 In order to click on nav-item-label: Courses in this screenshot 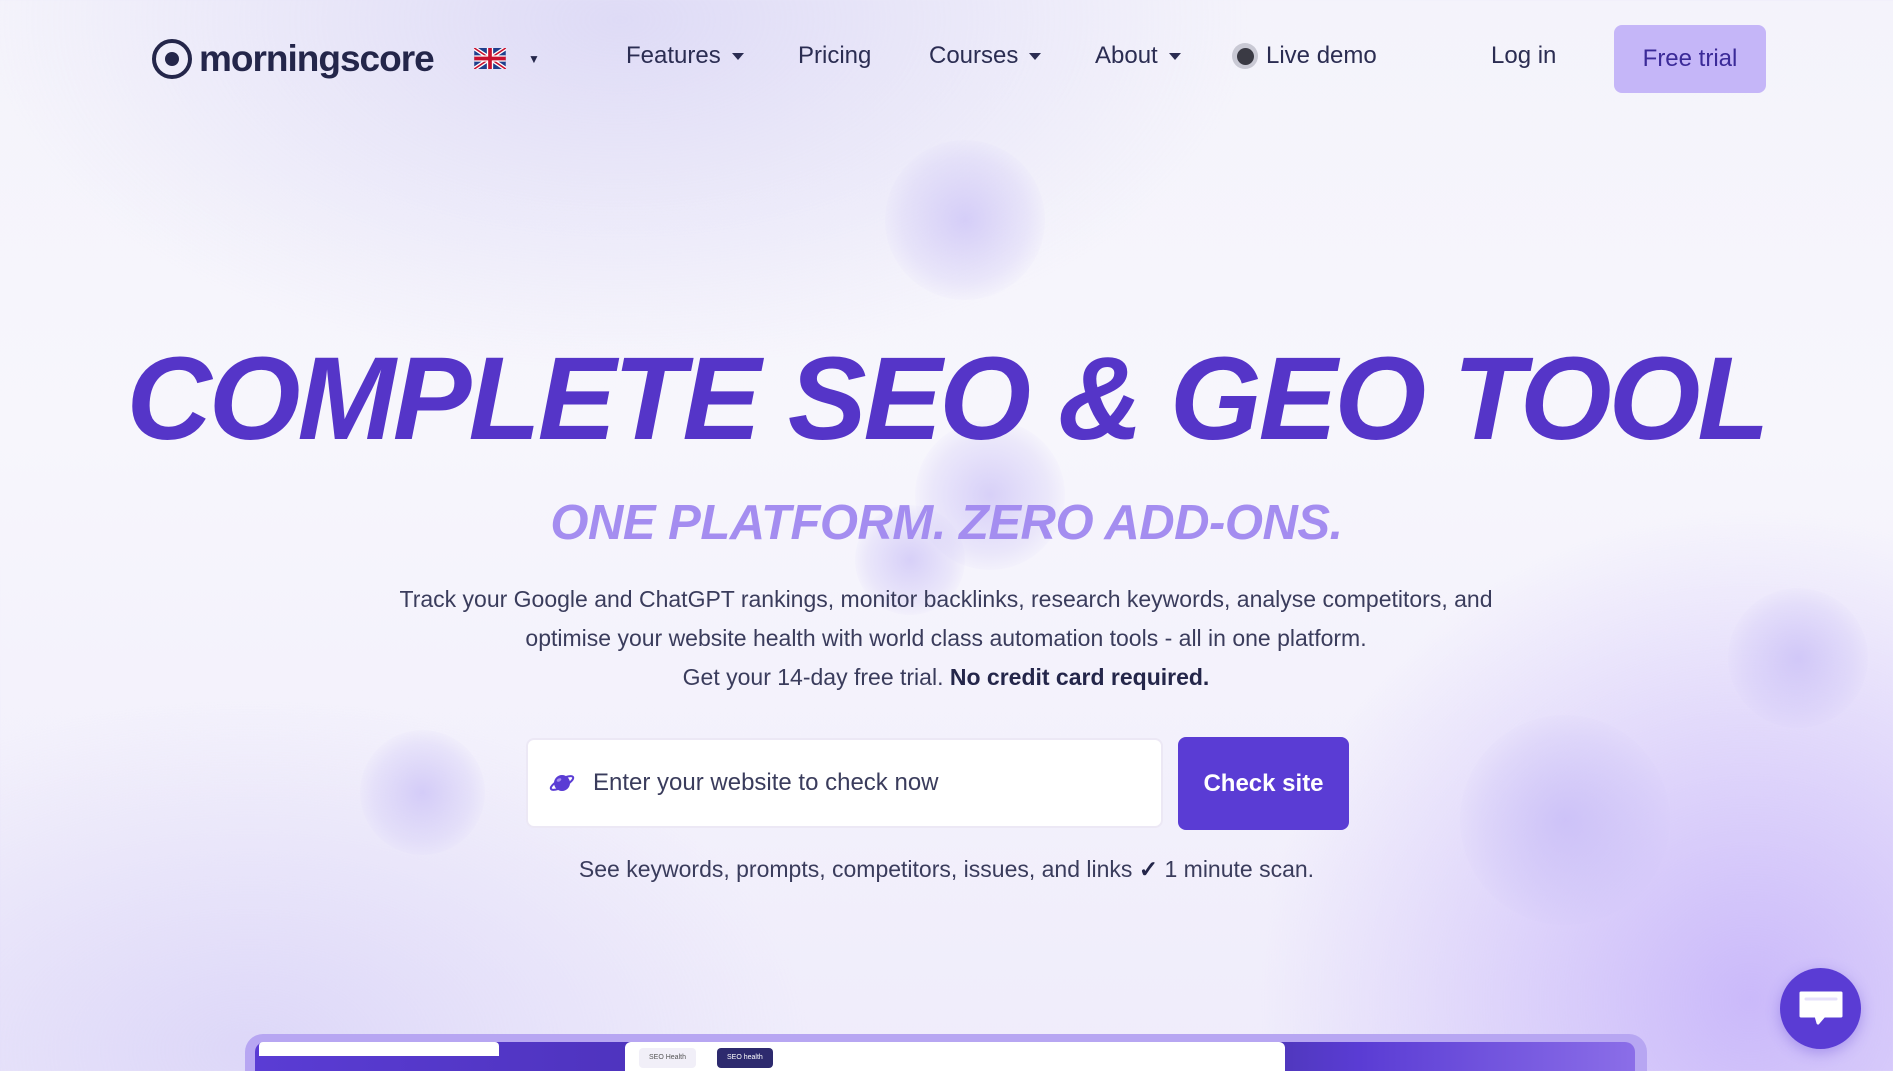, I will do `click(974, 55)`.